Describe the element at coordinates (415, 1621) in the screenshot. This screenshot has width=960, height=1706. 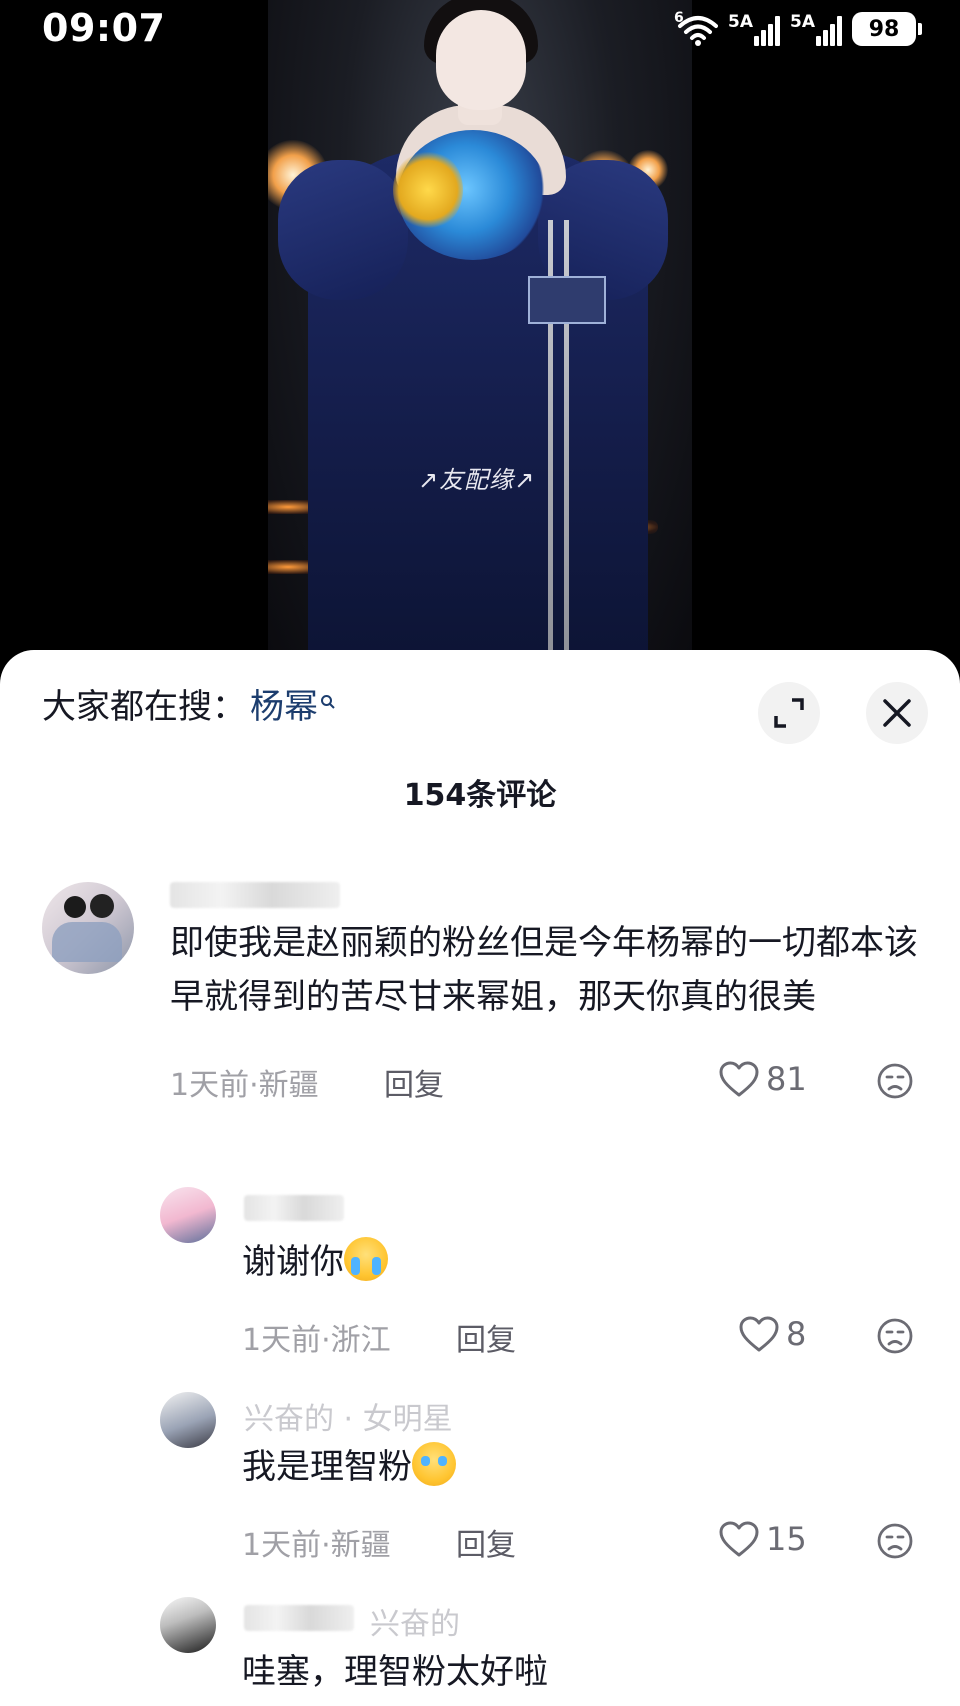
I see `username: 兴奋的` at that location.